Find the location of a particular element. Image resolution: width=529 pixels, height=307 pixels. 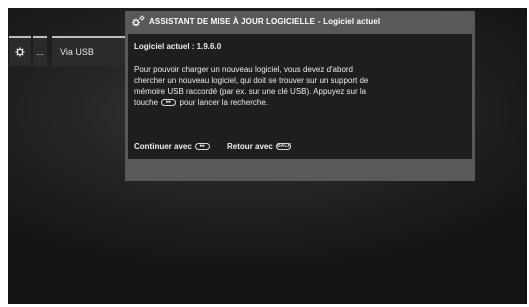

gear-icon is located at coordinates (20, 52).